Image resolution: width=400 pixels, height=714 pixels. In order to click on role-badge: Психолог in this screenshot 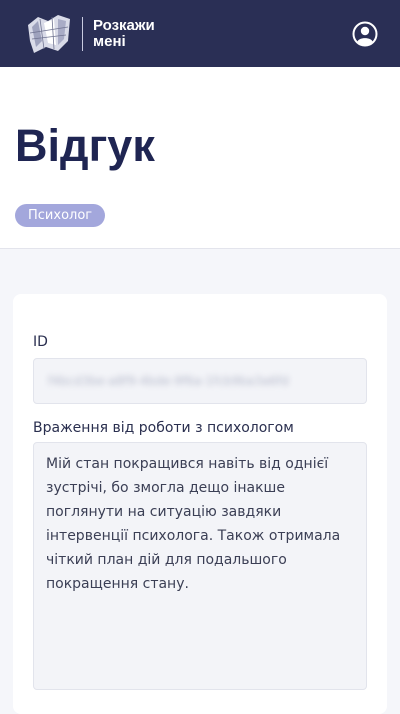, I will do `click(60, 215)`.